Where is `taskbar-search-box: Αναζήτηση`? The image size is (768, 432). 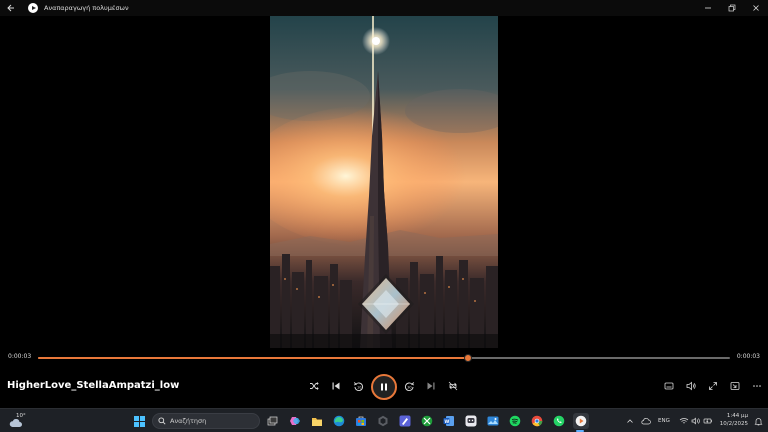 taskbar-search-box: Αναζήτηση is located at coordinates (206, 421).